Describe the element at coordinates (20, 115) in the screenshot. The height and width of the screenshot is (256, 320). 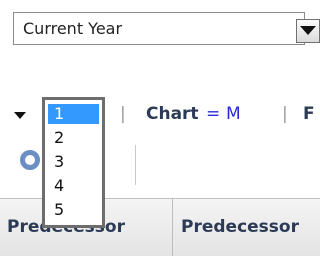
I see `collapse-caret-icon` at that location.